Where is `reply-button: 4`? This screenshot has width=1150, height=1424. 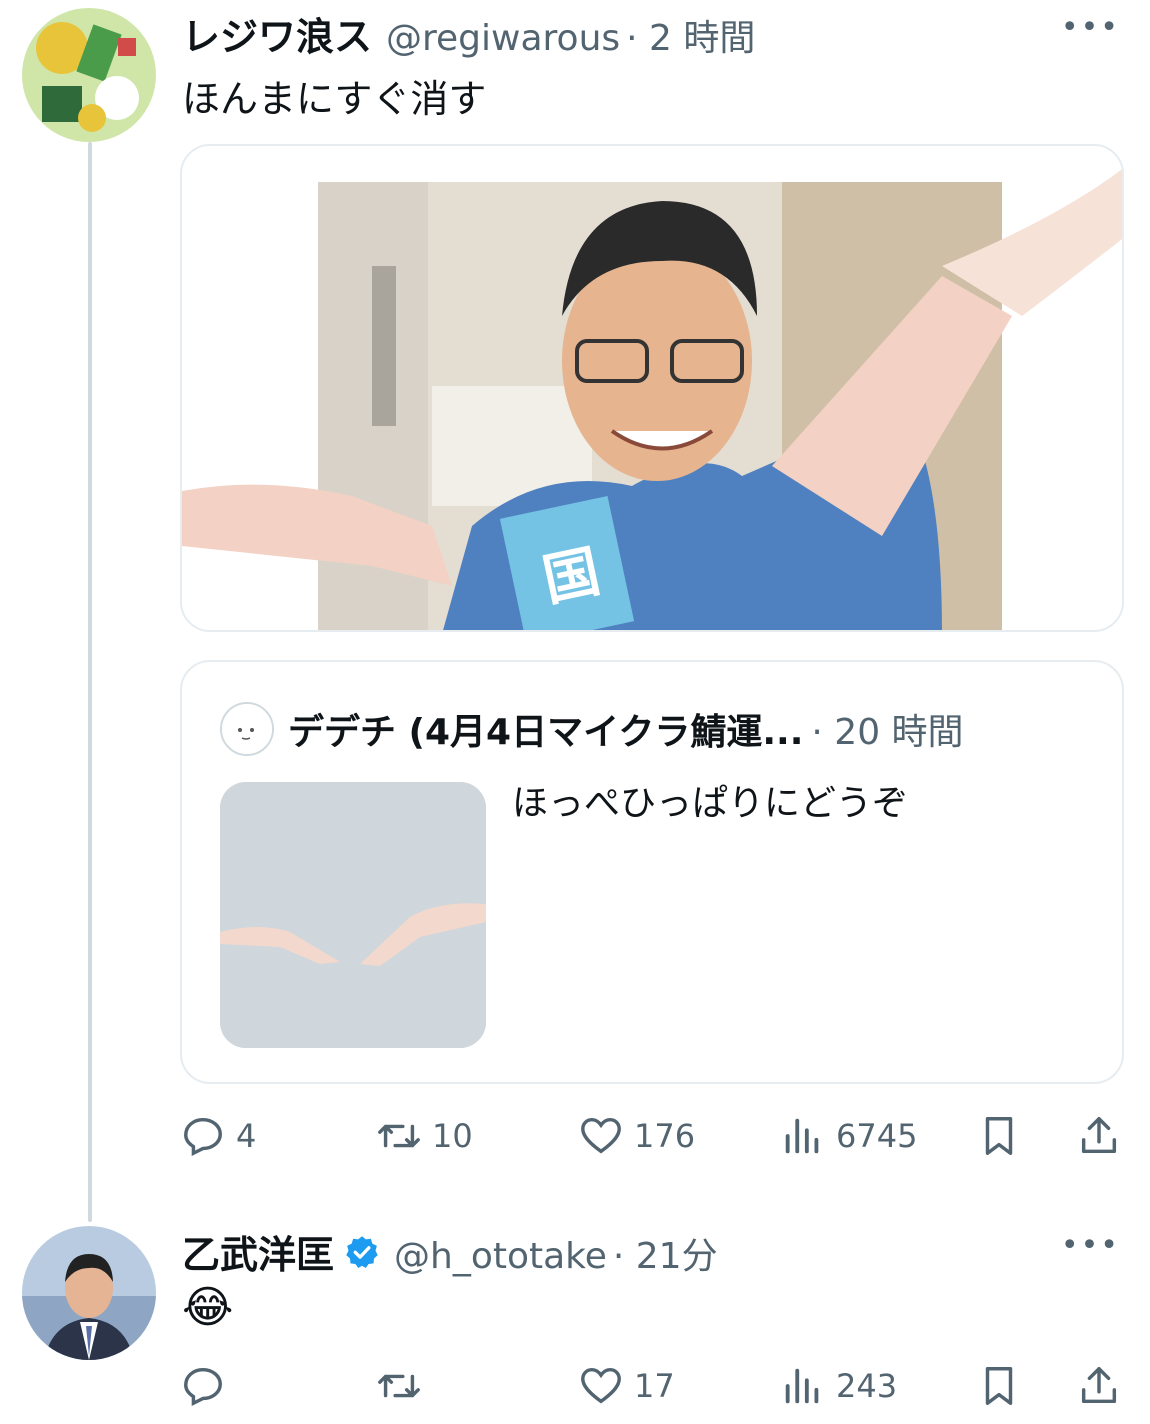 reply-button: 4 is located at coordinates (218, 1136).